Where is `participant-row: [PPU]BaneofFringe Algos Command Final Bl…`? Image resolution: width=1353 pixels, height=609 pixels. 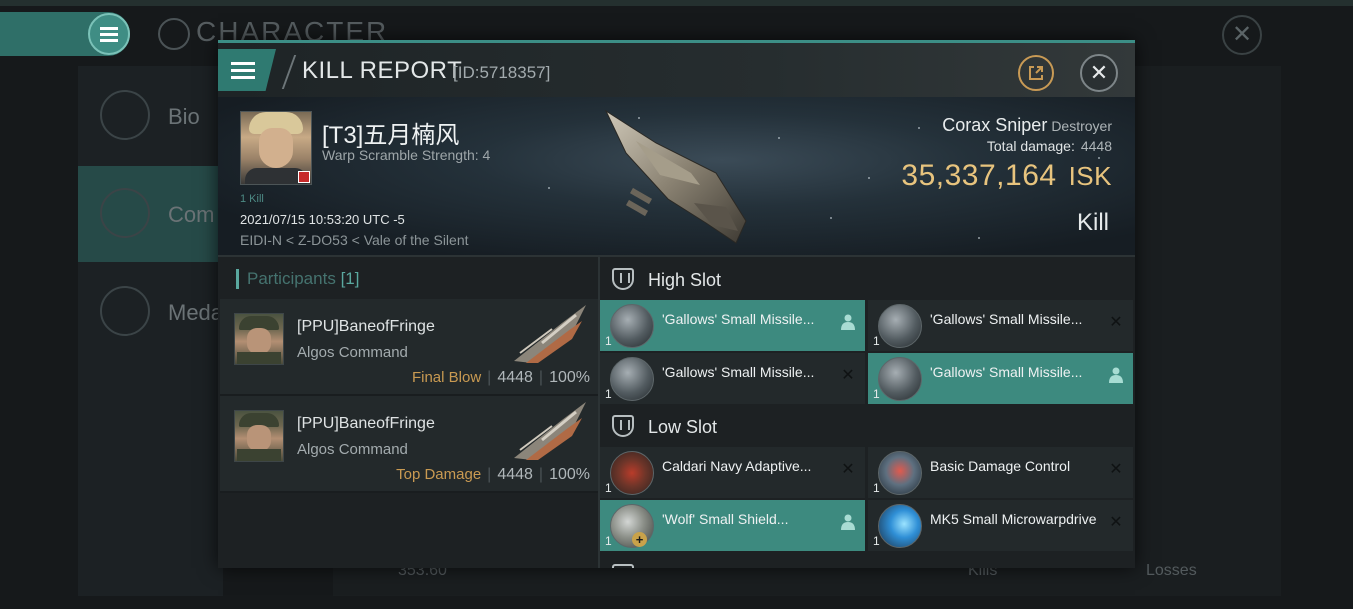
participant-row: [PPU]BaneofFringe Algos Command Final Bl… is located at coordinates (409, 347).